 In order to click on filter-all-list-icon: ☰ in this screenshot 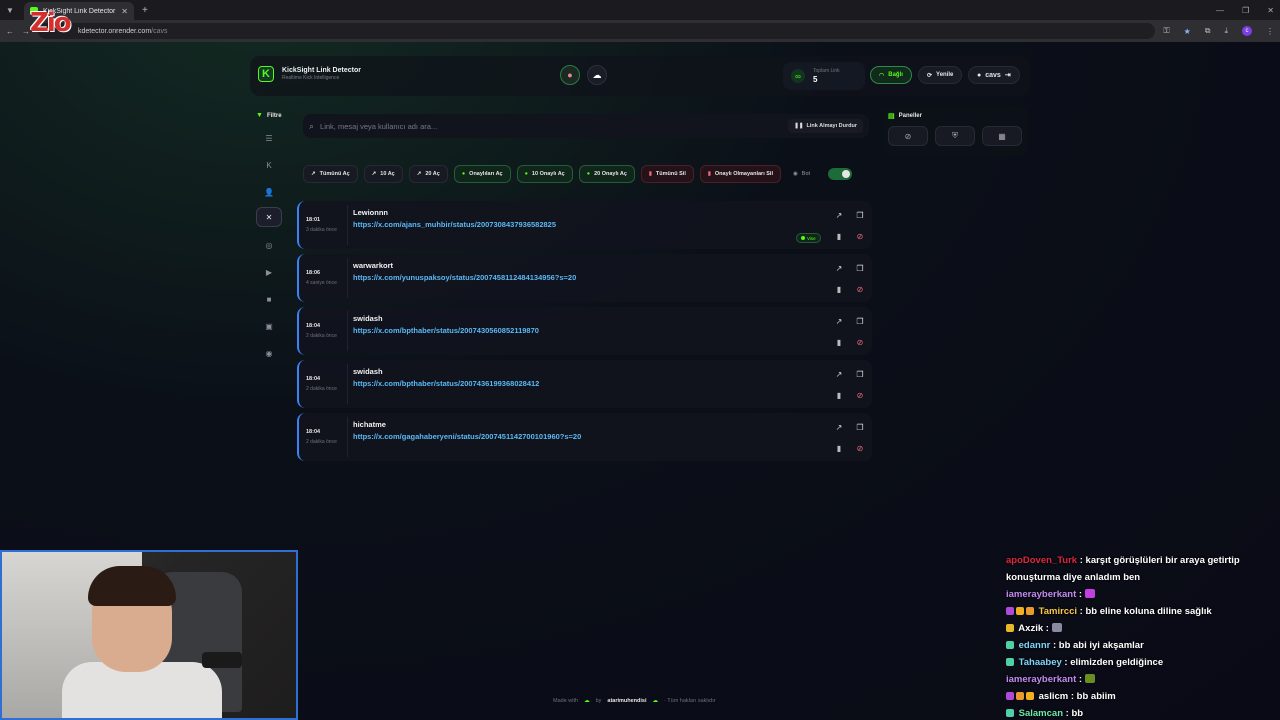, I will do `click(269, 138)`.